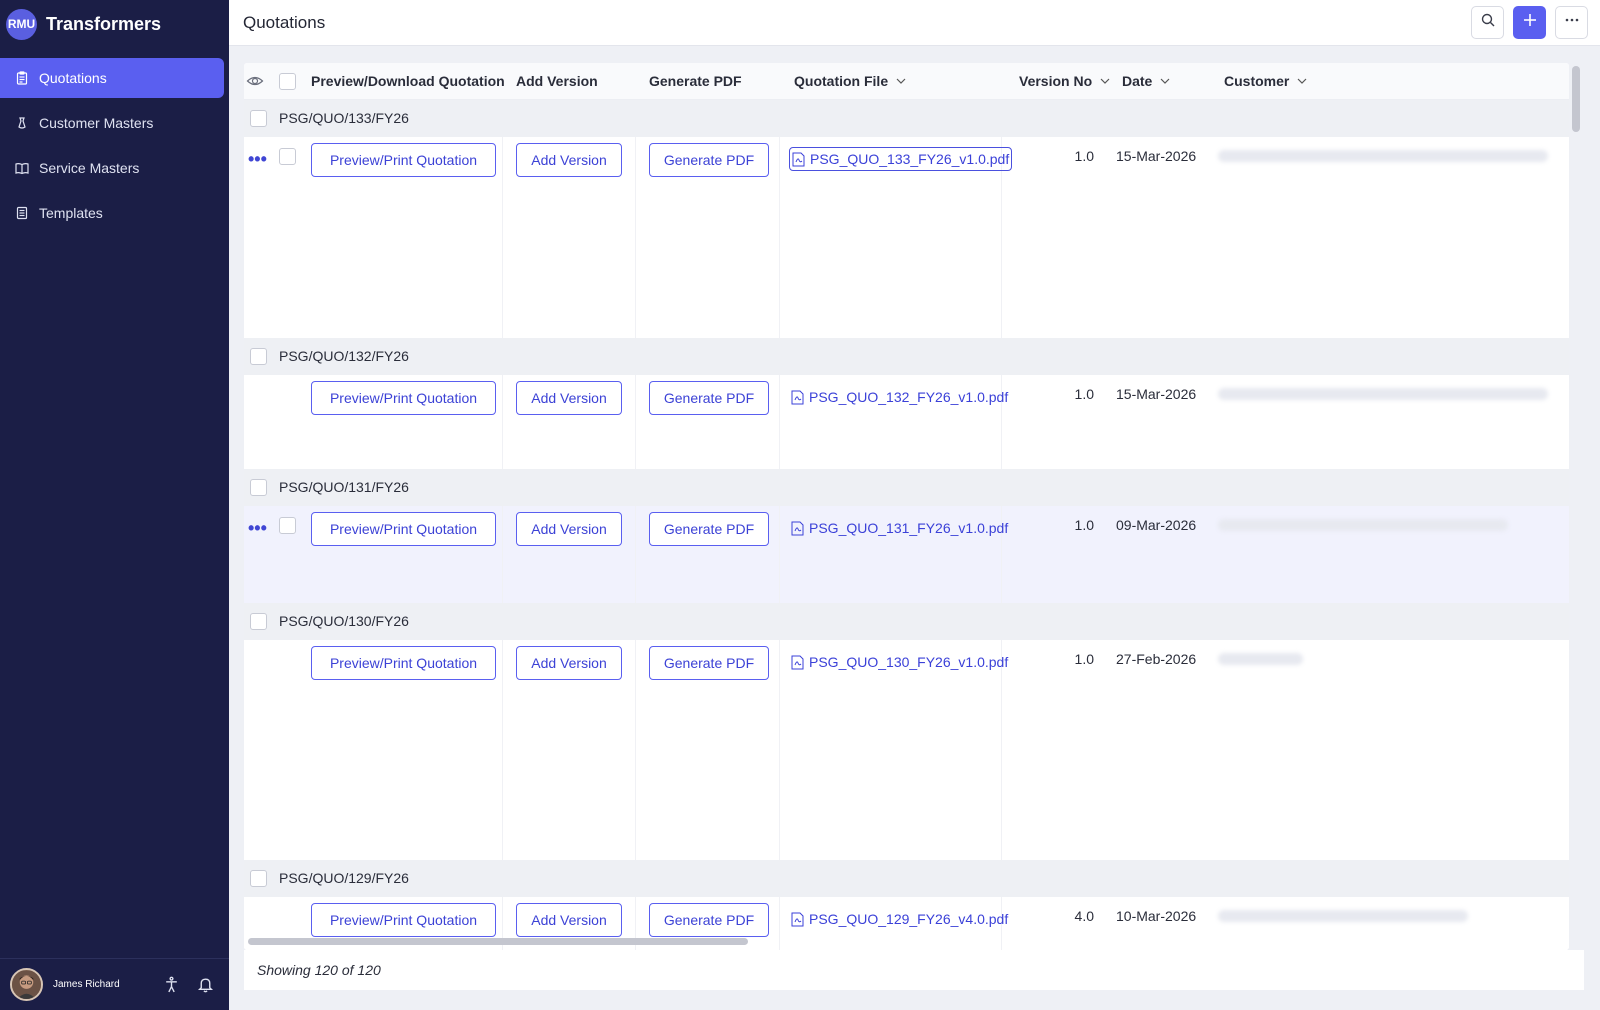 This screenshot has width=1600, height=1010. Describe the element at coordinates (71, 213) in the screenshot. I see `sidebar-item-label: Templates` at that location.